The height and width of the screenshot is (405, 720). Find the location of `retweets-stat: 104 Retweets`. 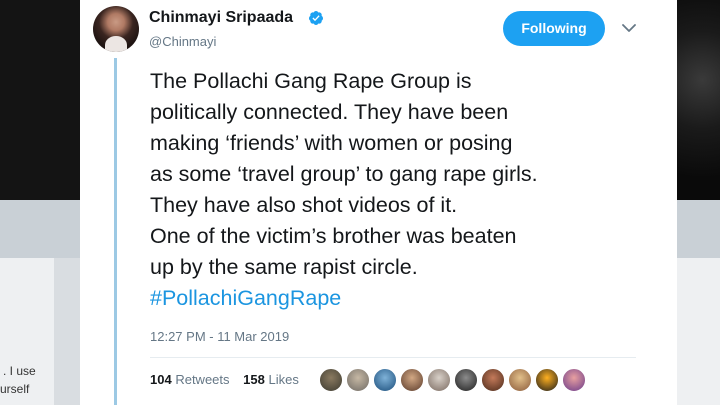

retweets-stat: 104 Retweets is located at coordinates (190, 379).